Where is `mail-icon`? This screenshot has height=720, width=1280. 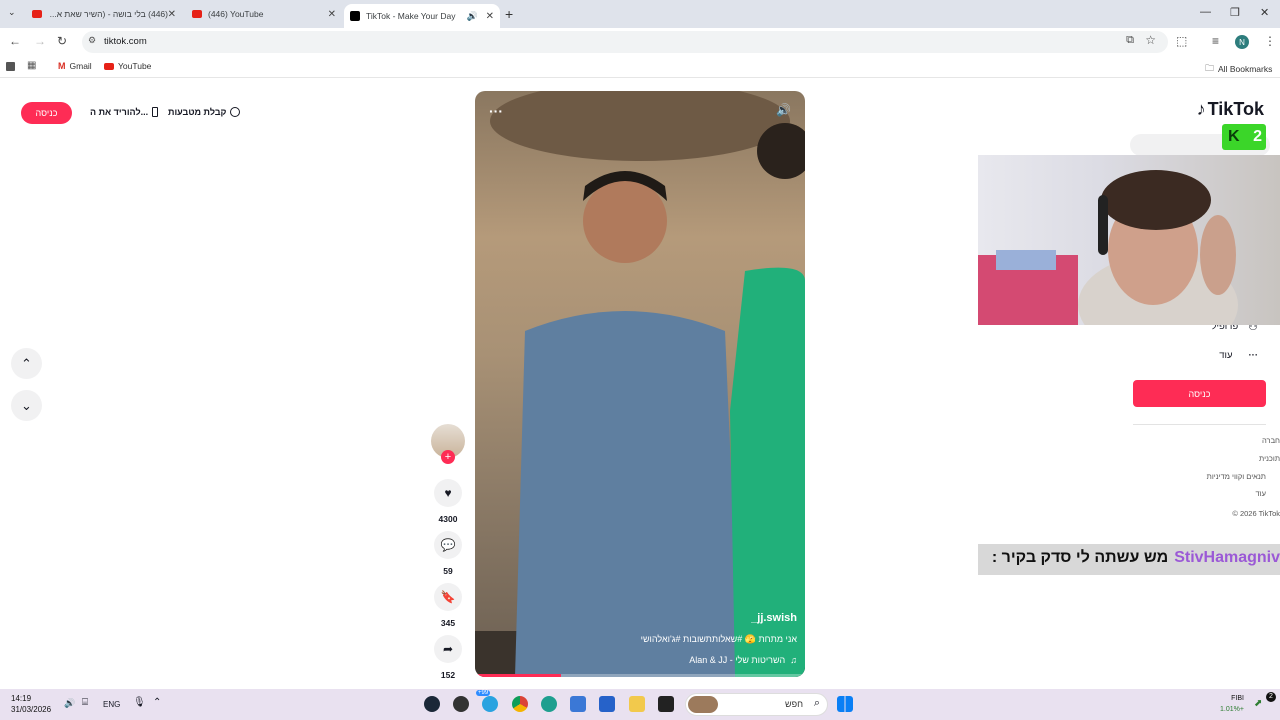 mail-icon is located at coordinates (578, 704).